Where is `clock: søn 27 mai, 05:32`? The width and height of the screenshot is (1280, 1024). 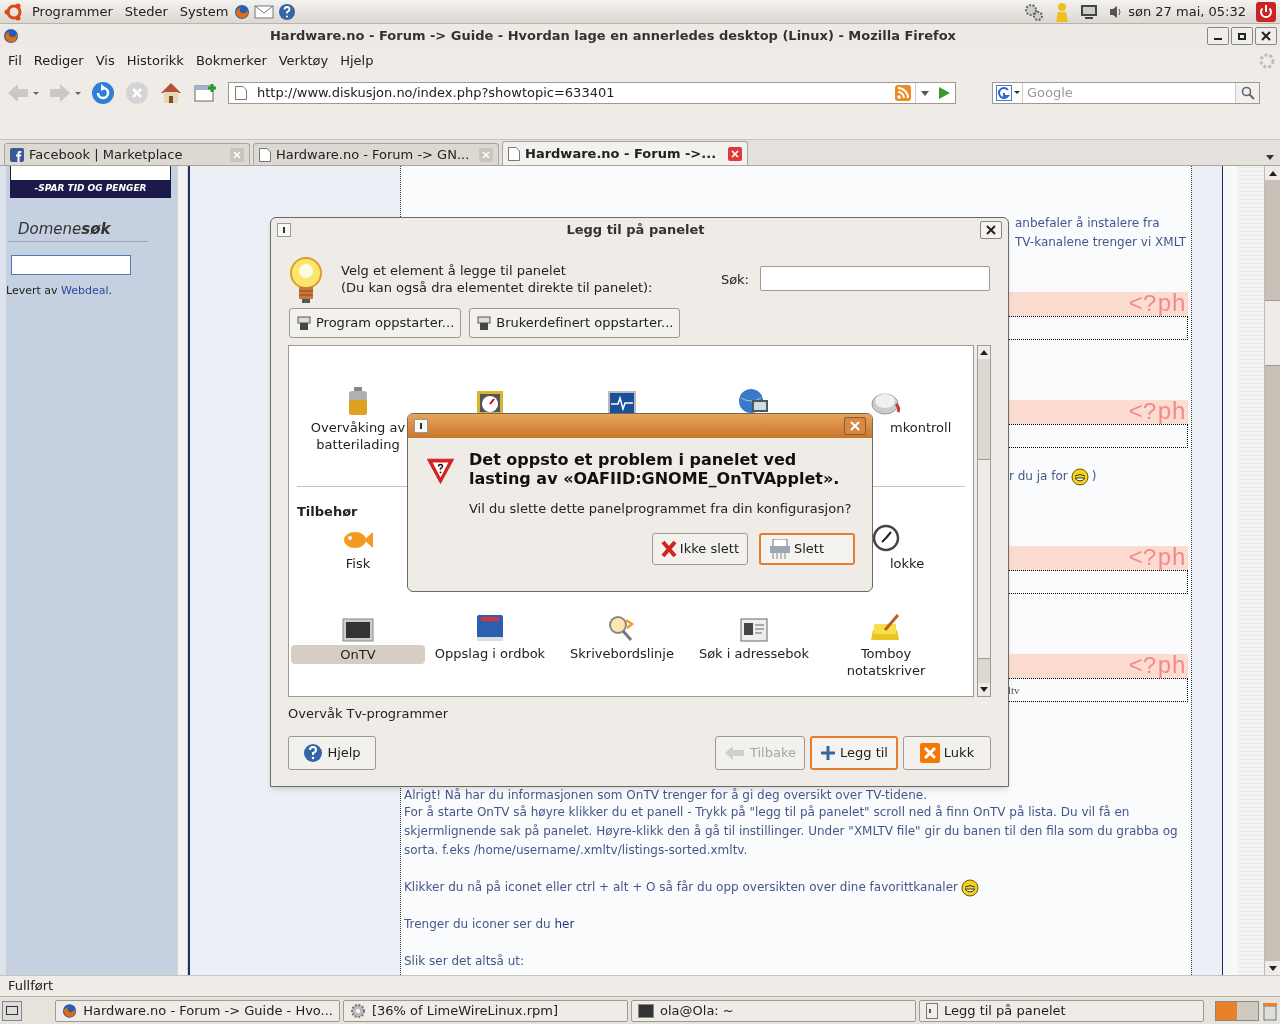 clock: søn 27 mai, 05:32 is located at coordinates (1187, 11).